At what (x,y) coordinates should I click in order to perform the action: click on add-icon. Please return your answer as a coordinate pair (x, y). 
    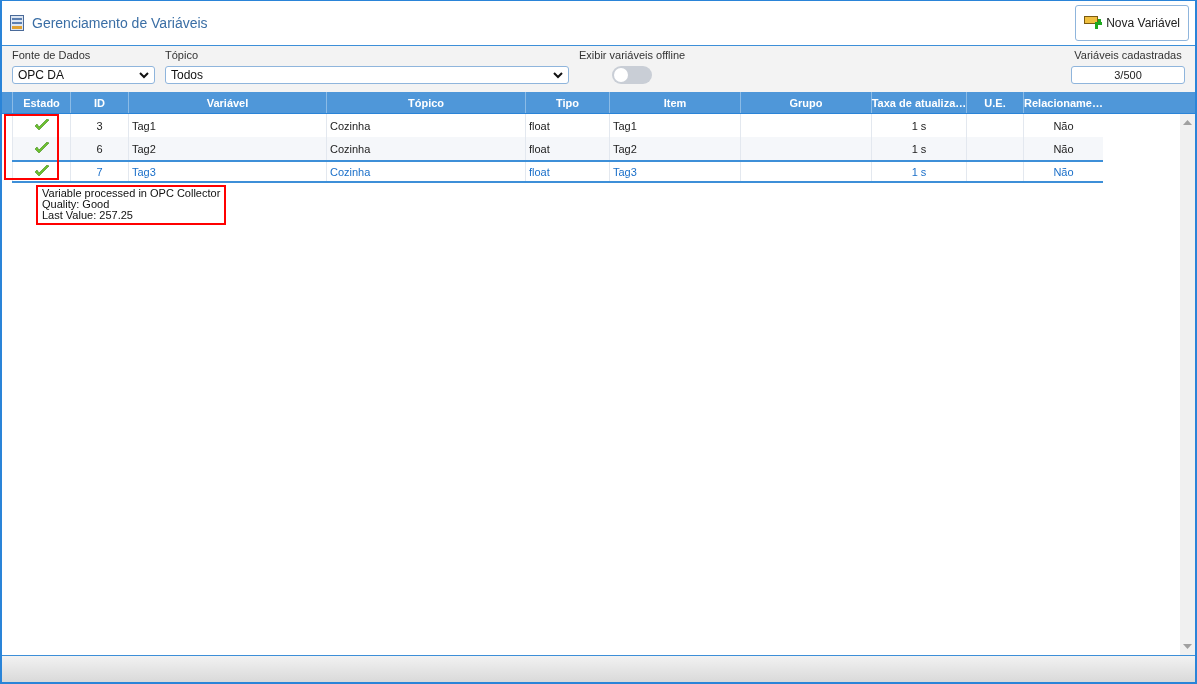
    Looking at the image, I should click on (1093, 23).